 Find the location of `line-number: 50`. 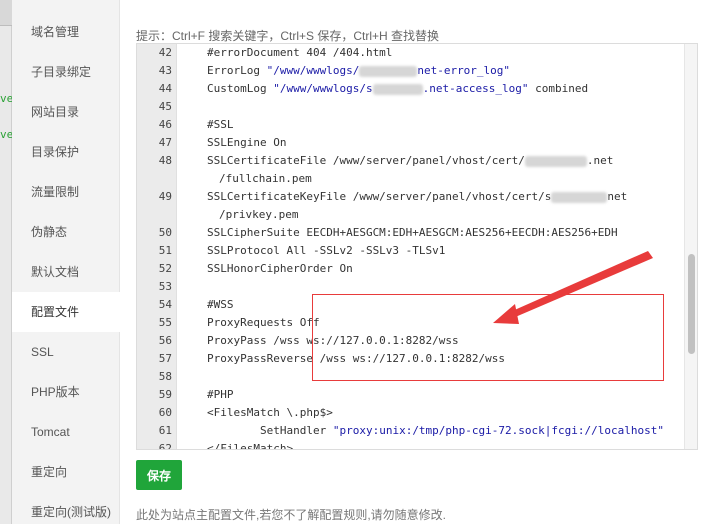

line-number: 50 is located at coordinates (165, 232).